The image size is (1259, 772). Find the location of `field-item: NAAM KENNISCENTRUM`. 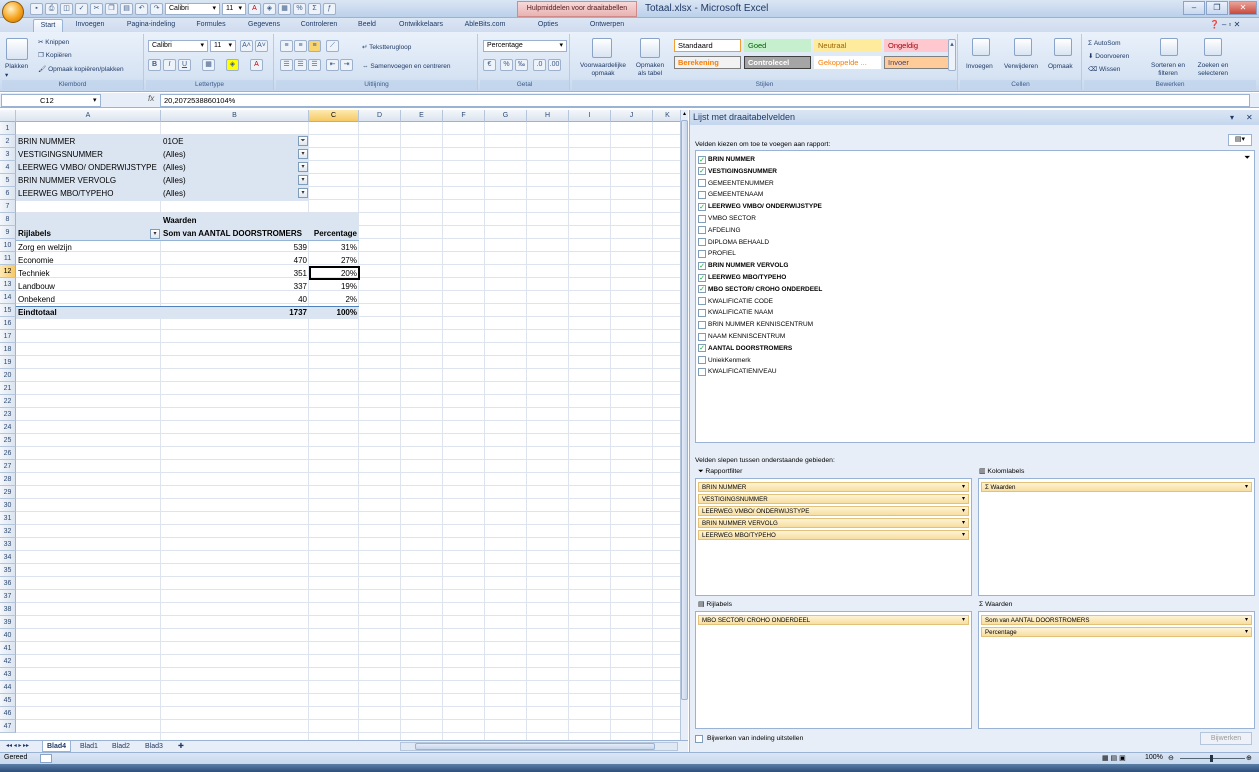

field-item: NAAM KENNISCENTRUM is located at coordinates (741, 336).